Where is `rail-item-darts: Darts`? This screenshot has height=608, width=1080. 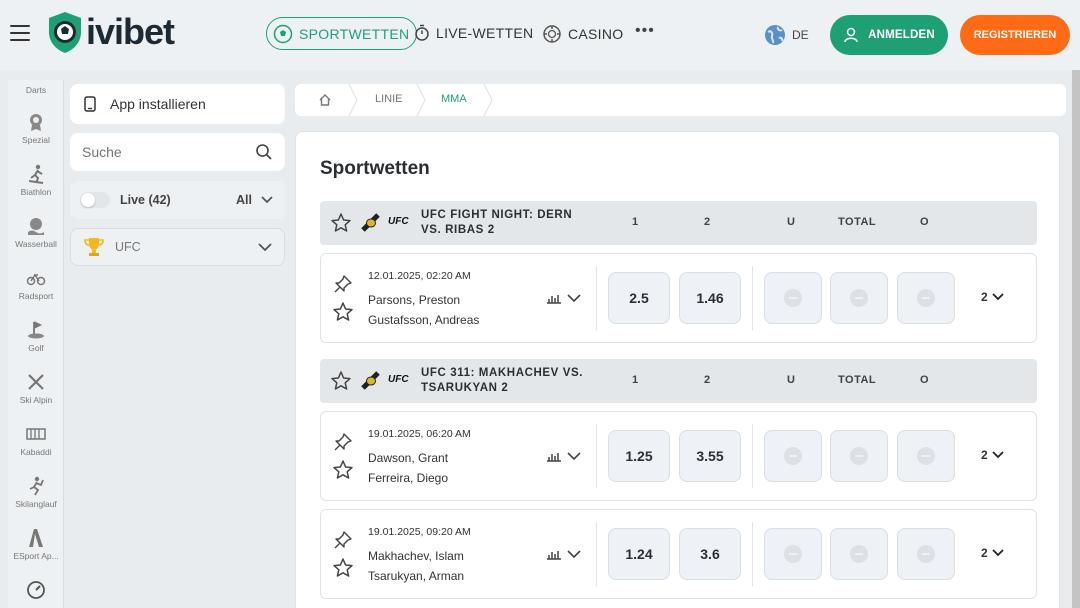
rail-item-darts: Darts is located at coordinates (36, 90).